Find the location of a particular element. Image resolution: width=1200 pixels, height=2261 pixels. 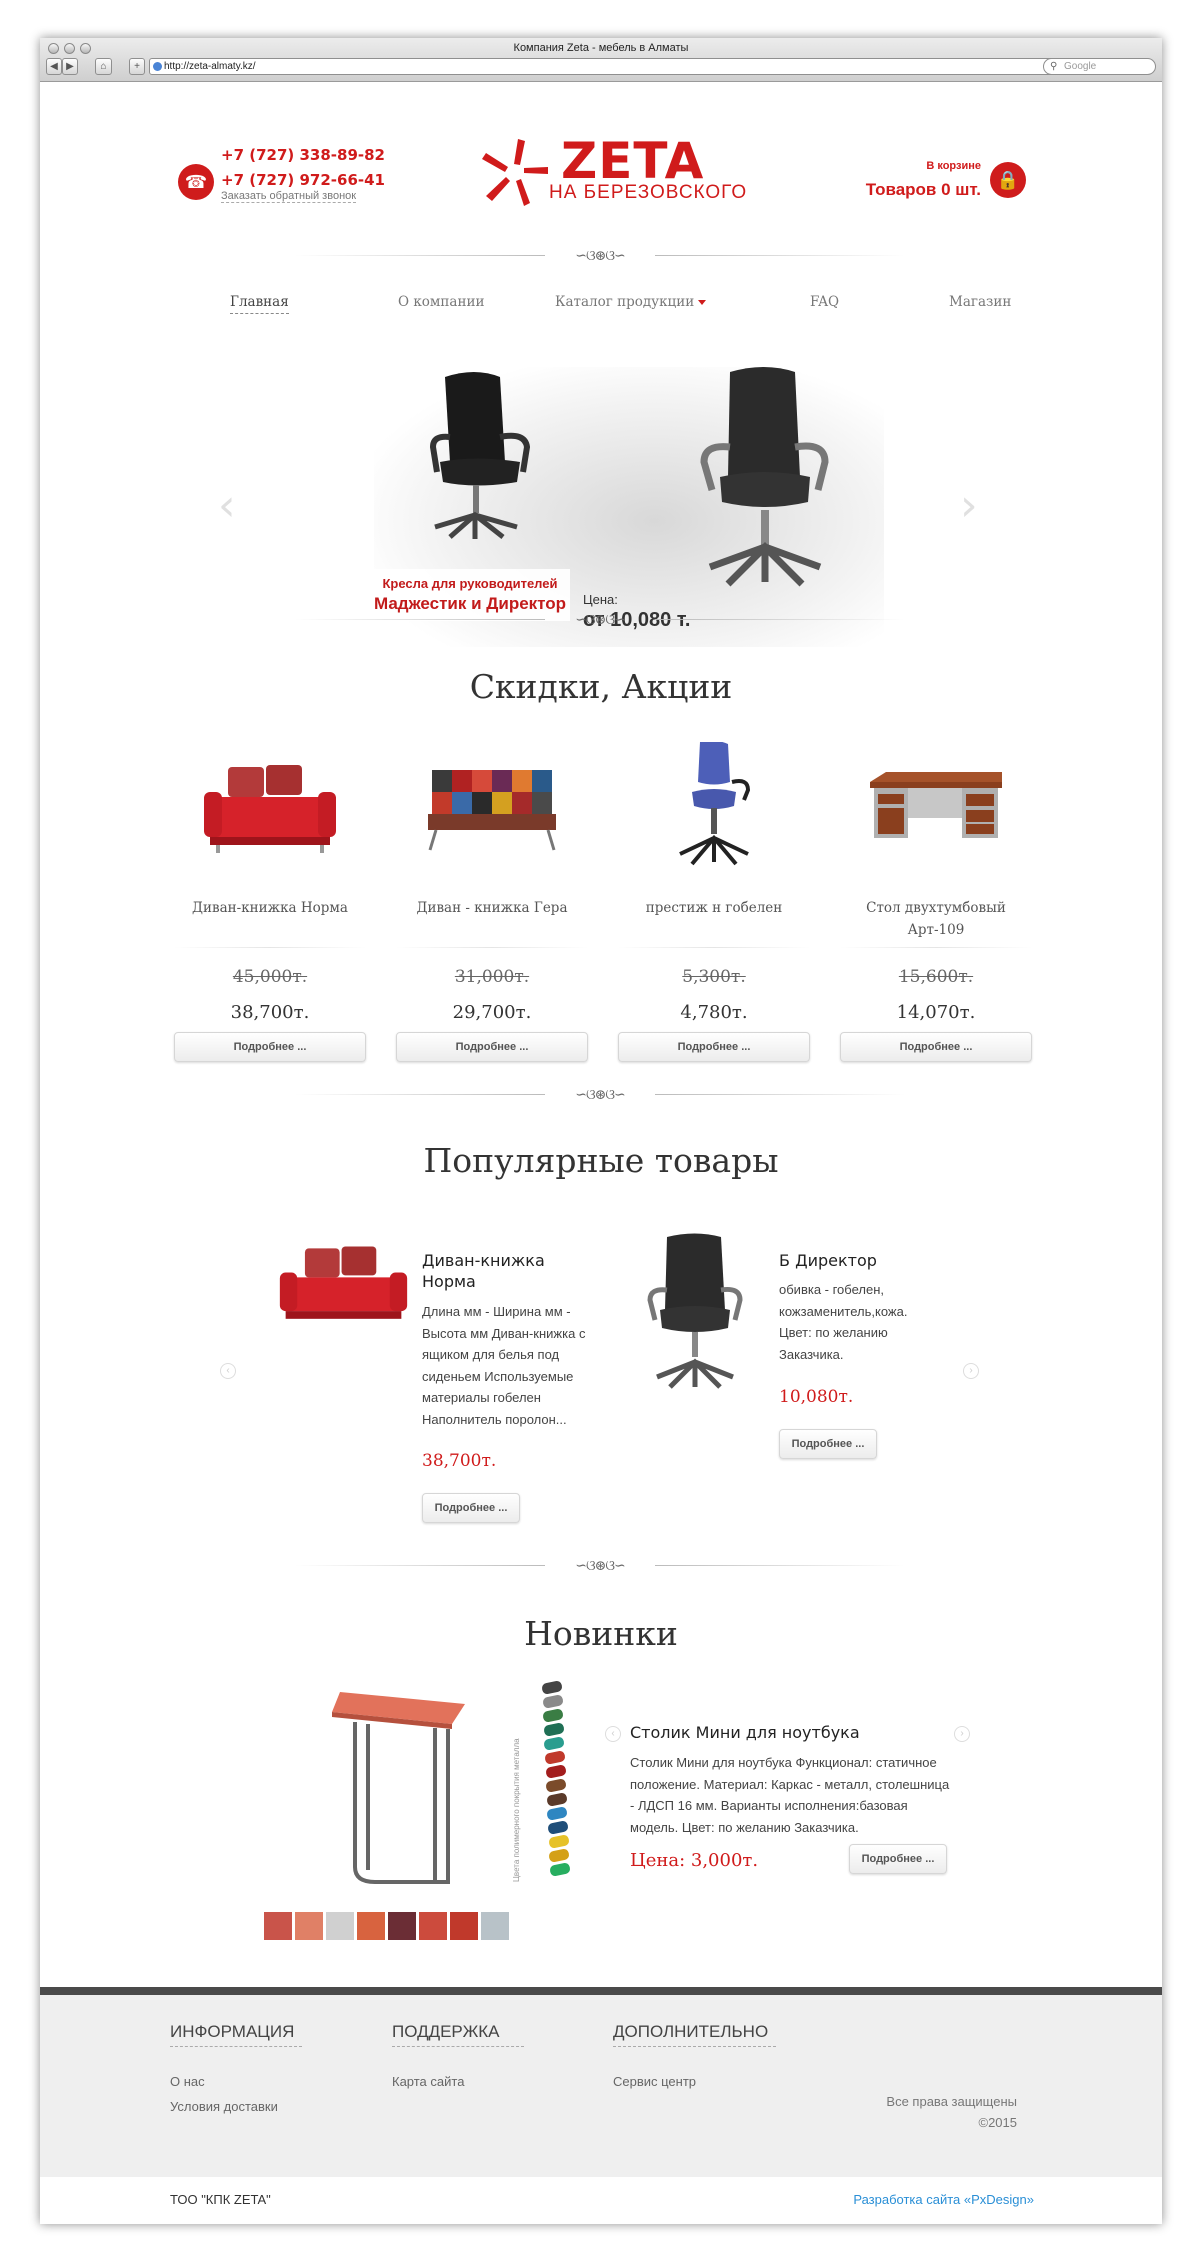

footer-link-service: Сервис центр is located at coordinates (654, 2081).